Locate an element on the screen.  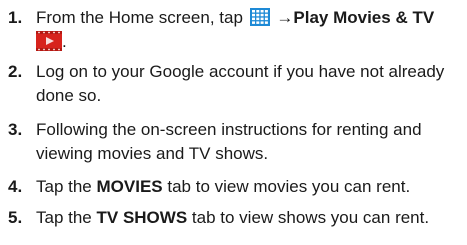
step-trailing: . is located at coordinates (64, 41).